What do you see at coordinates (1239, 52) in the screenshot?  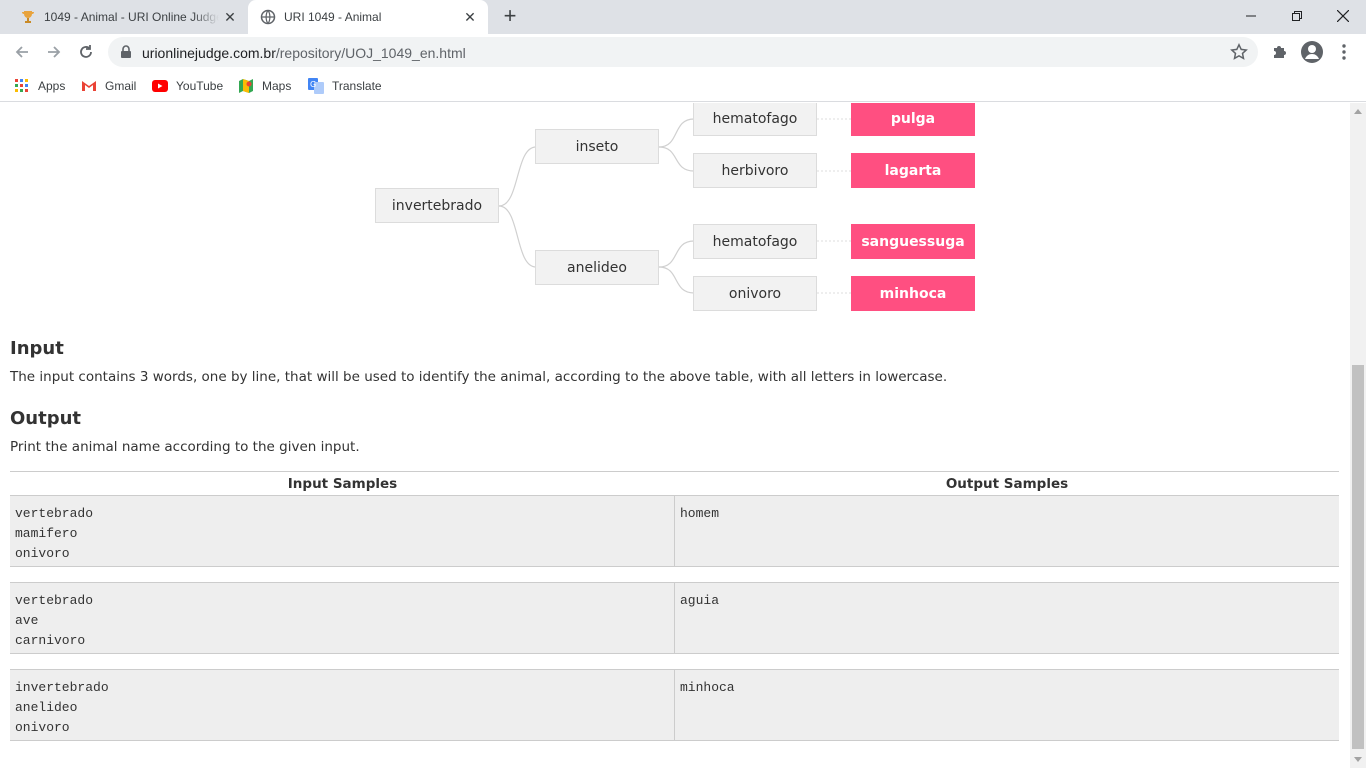 I see `bookmark-star-icon` at bounding box center [1239, 52].